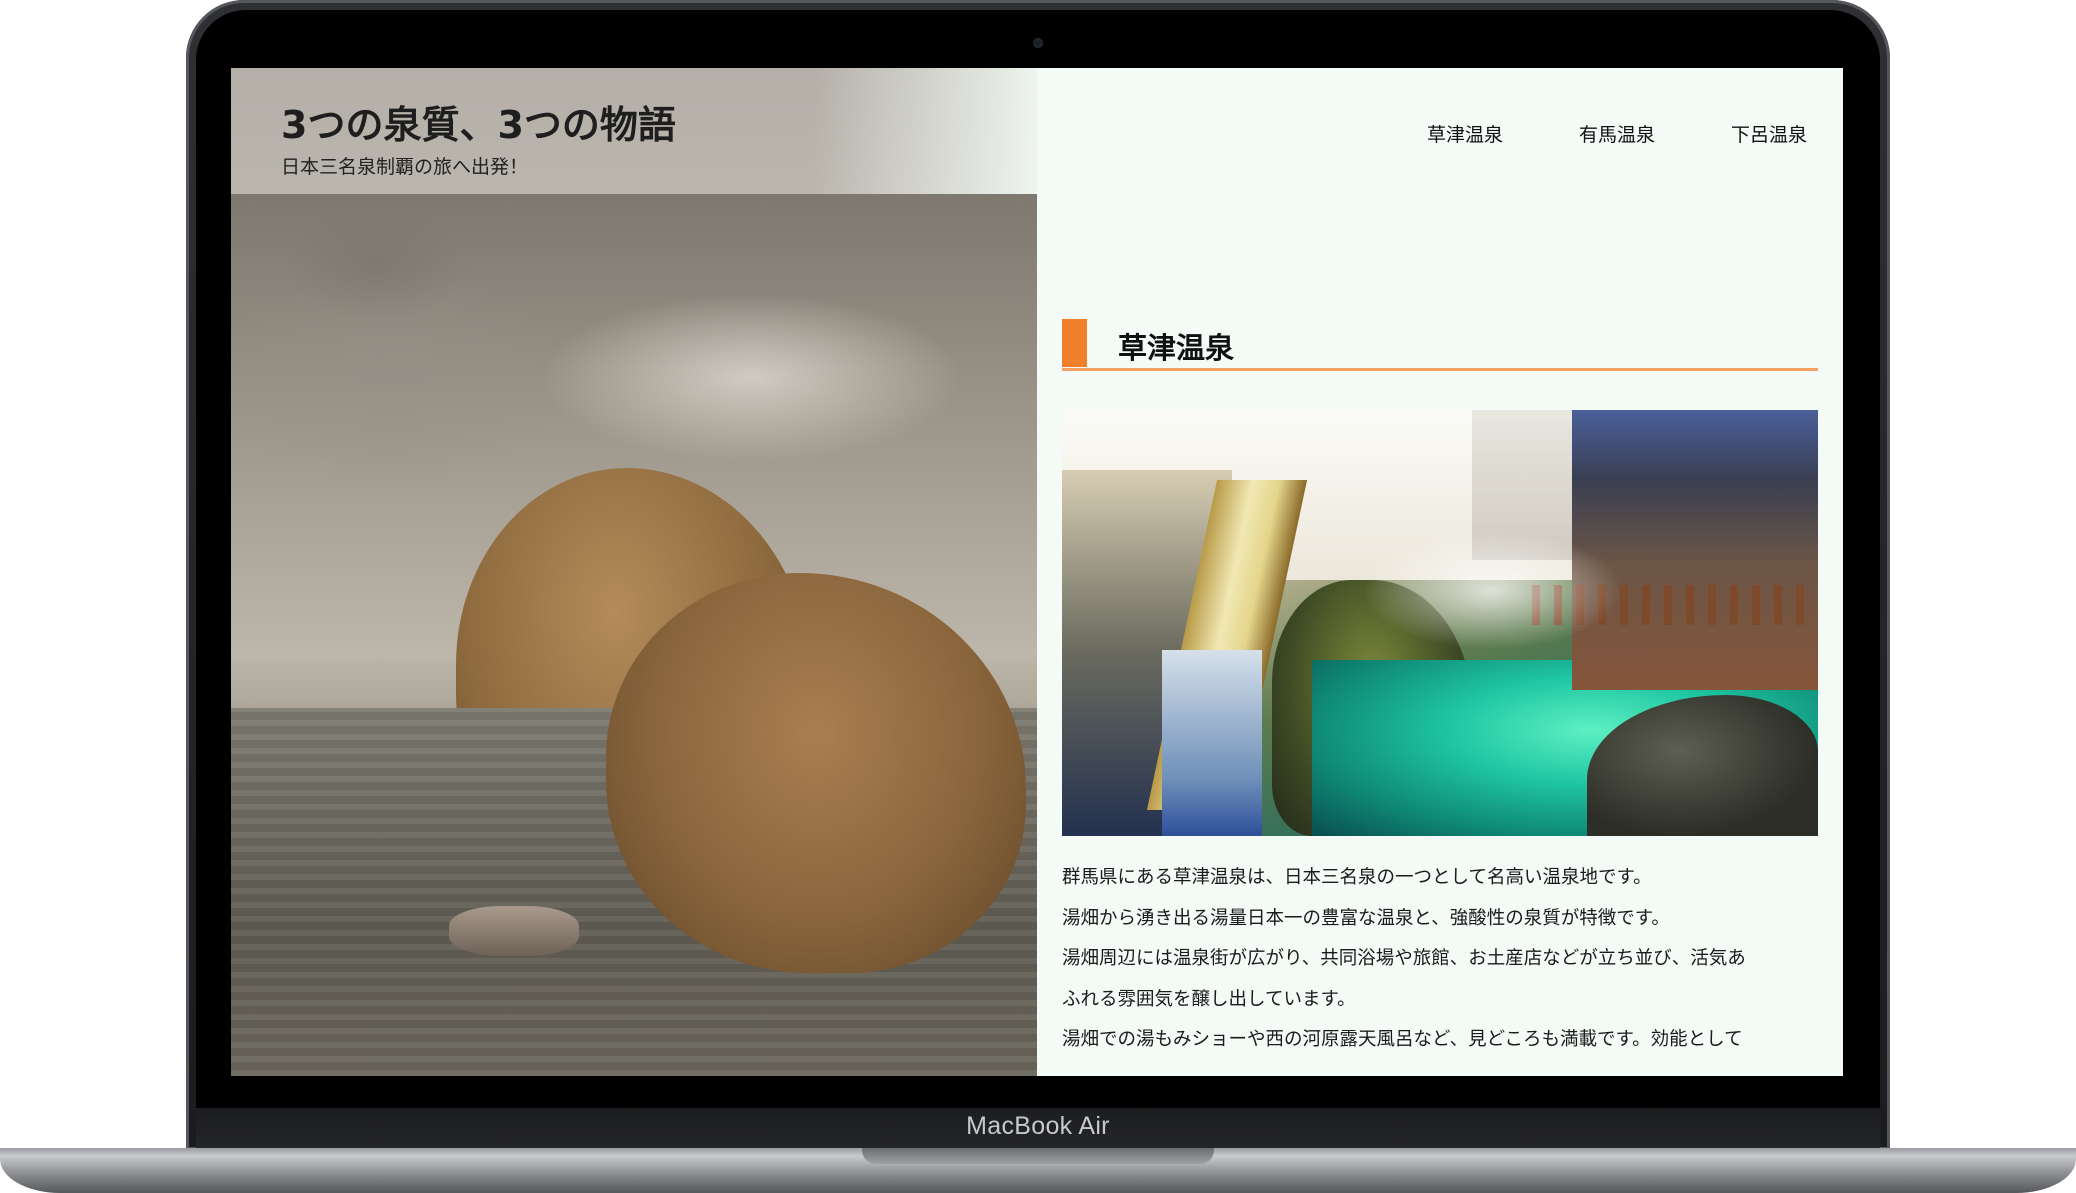 The height and width of the screenshot is (1193, 2076). Describe the element at coordinates (514, 931) in the screenshot. I see `monkey-hand-shape` at that location.